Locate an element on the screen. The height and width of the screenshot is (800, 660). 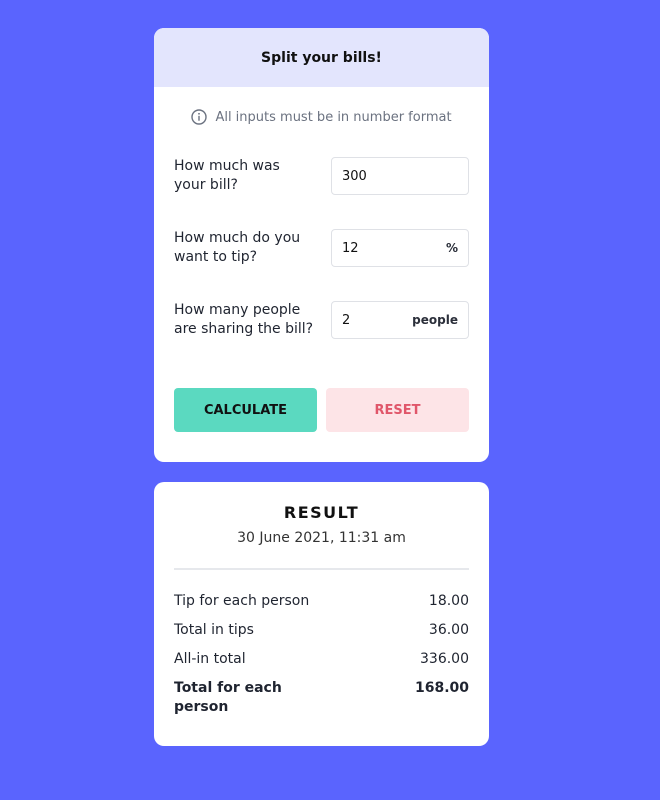
tip-percent-field: % is located at coordinates (400, 248).